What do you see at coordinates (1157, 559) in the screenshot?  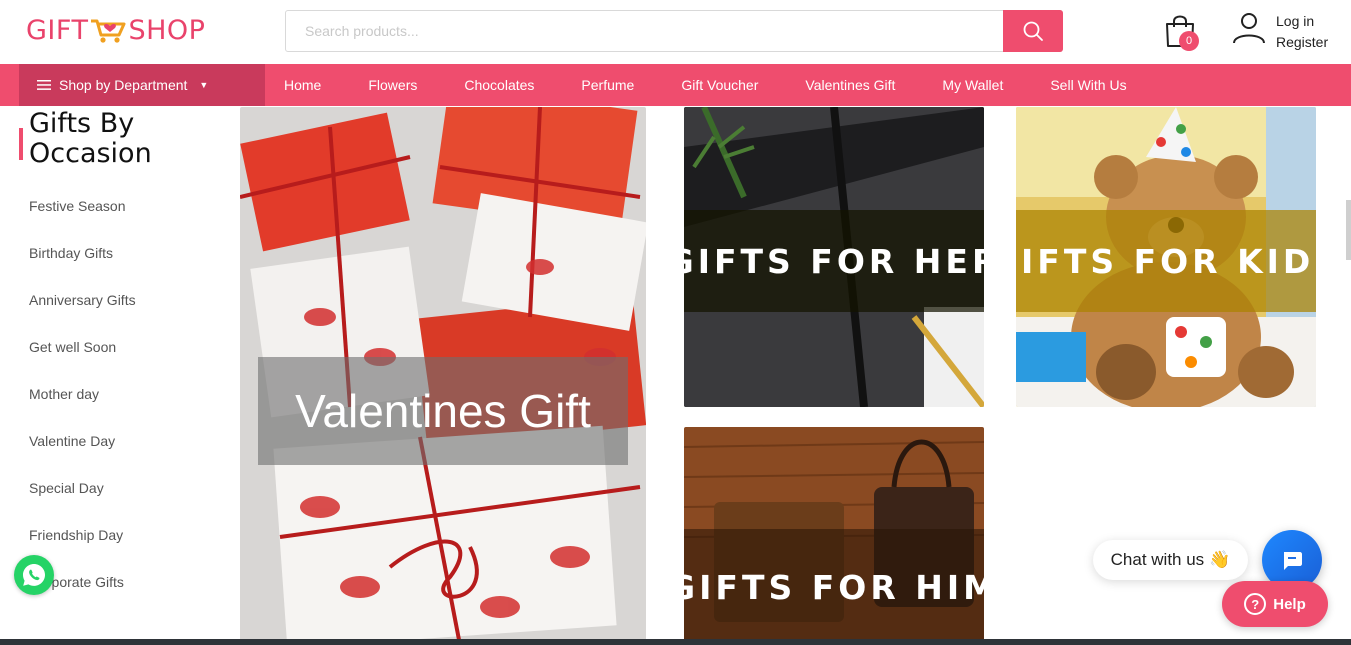 I see `chat-with-us-text: Chat with us` at bounding box center [1157, 559].